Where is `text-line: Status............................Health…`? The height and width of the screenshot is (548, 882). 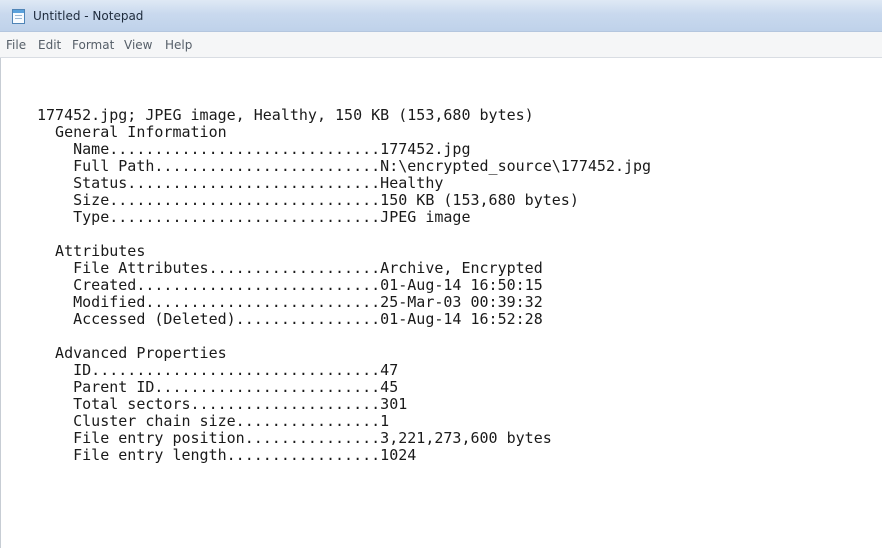 text-line: Status............................Health… is located at coordinates (240, 183).